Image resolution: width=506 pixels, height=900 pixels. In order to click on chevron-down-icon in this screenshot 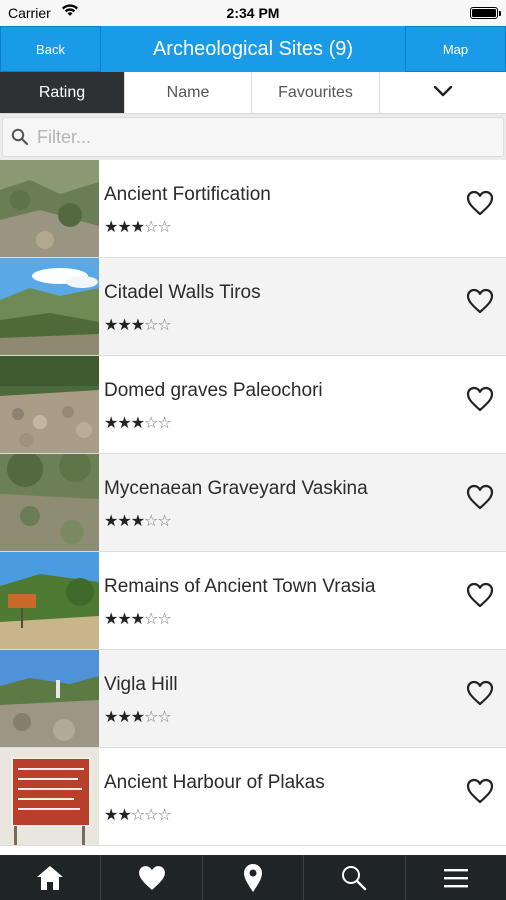, I will do `click(443, 93)`.